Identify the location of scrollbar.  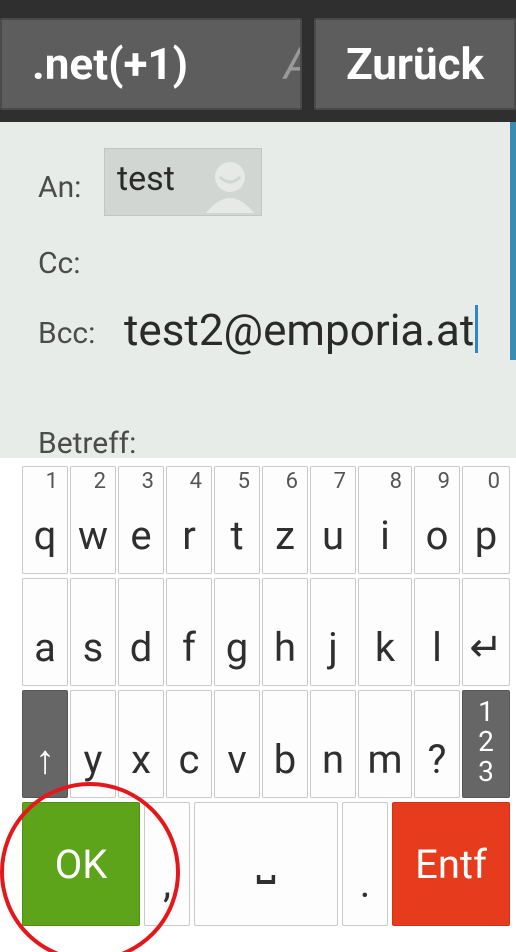
(513, 241).